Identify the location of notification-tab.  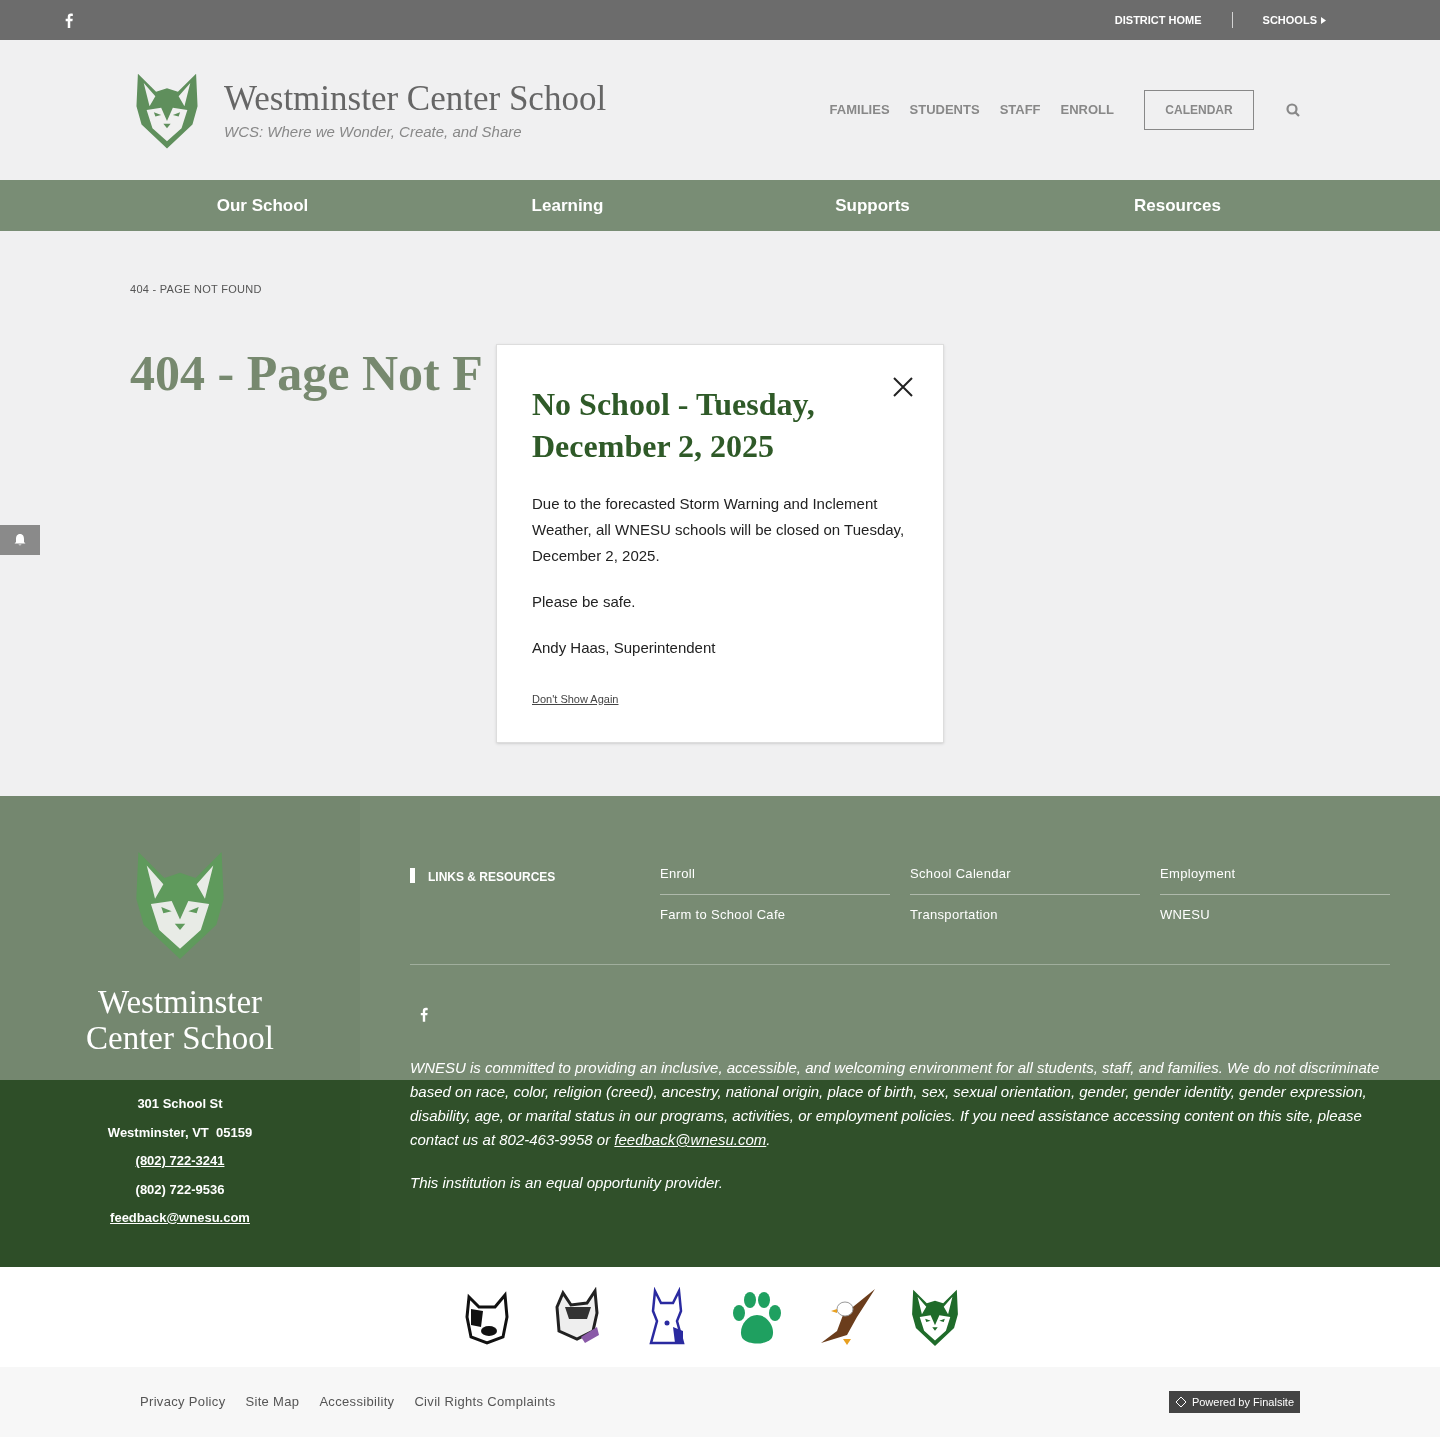
(20, 540).